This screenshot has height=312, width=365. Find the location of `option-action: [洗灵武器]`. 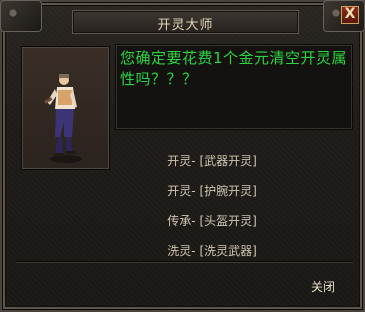

option-action: [洗灵武器] is located at coordinates (228, 251).